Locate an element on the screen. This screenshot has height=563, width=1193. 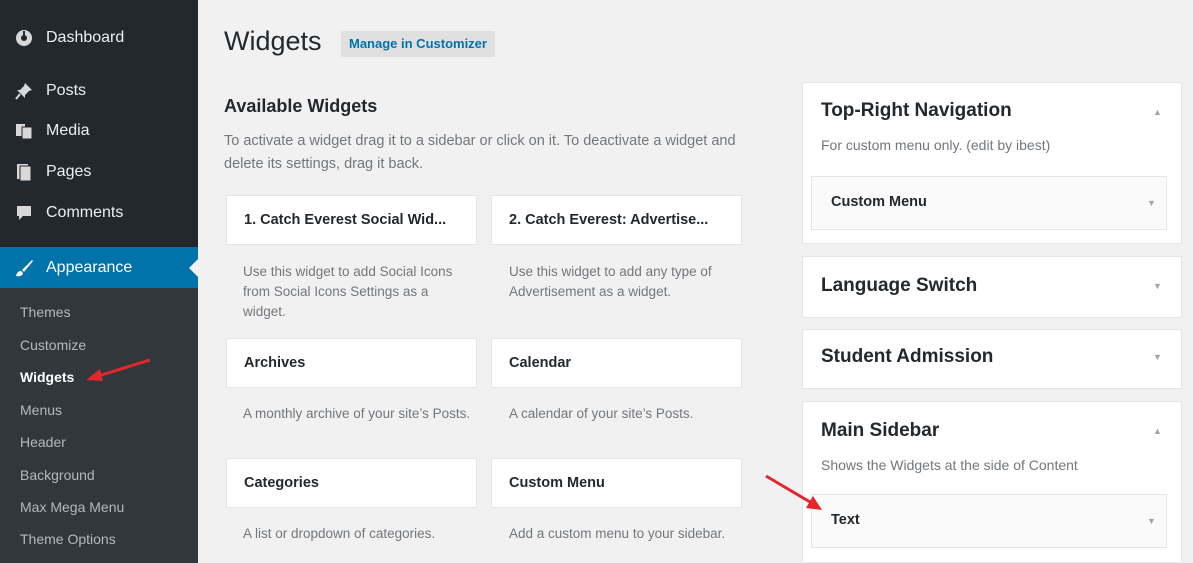
menu-item-label: Pages is located at coordinates (69, 171).